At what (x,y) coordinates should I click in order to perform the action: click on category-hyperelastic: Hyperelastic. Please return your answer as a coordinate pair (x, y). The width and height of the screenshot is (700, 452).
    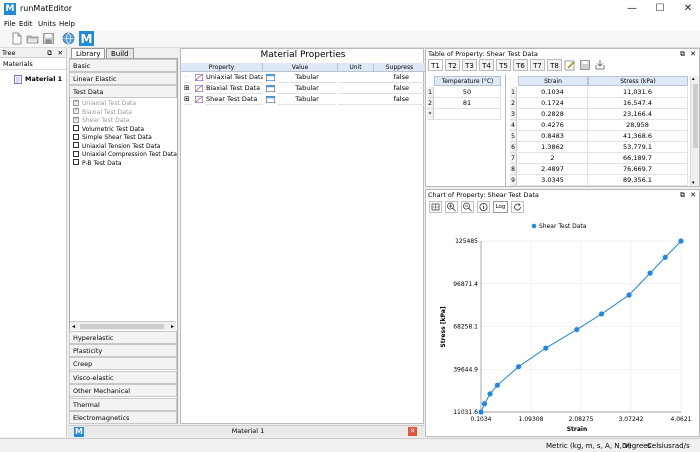
    Looking at the image, I should click on (123, 337).